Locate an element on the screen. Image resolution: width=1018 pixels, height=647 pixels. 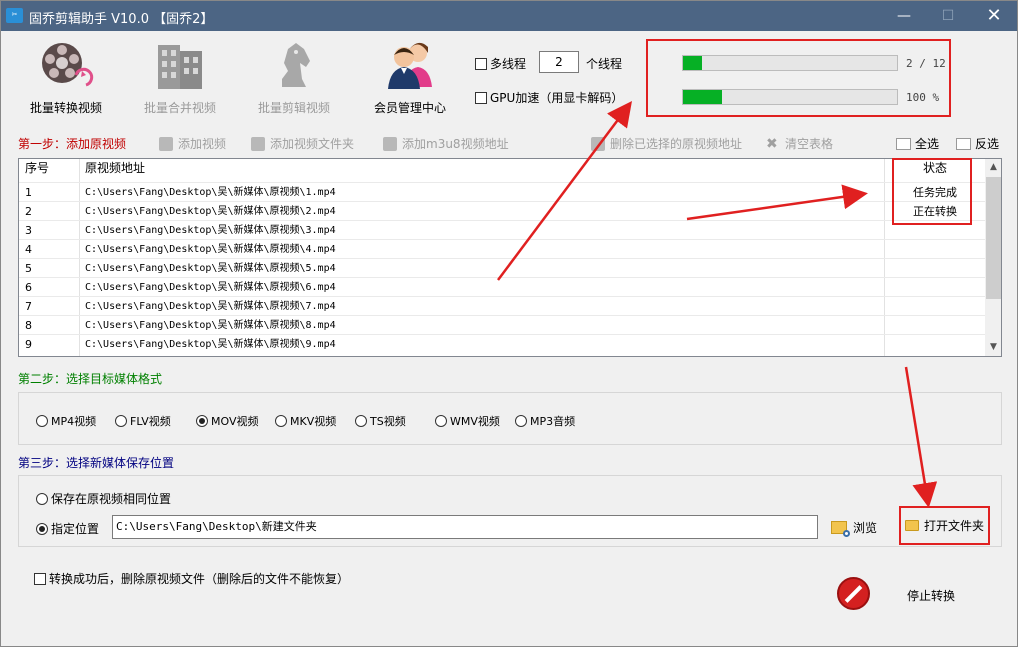
gpu-acceleration-label: GPU加速（用显卡解码） is located at coordinates (557, 98).